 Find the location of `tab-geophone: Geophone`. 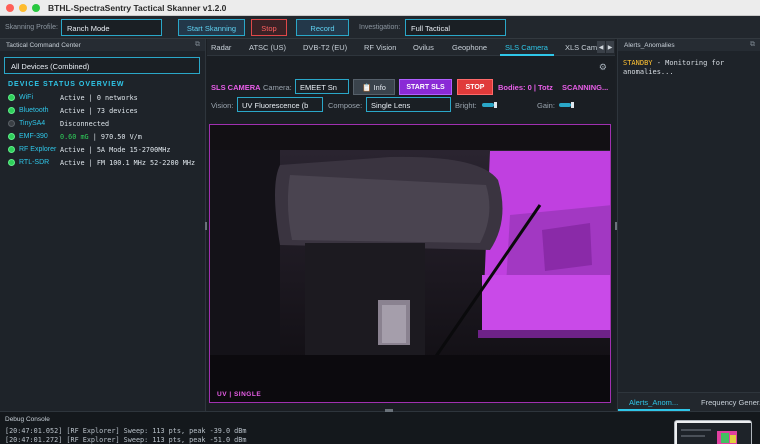

tab-geophone: Geophone is located at coordinates (469, 47).